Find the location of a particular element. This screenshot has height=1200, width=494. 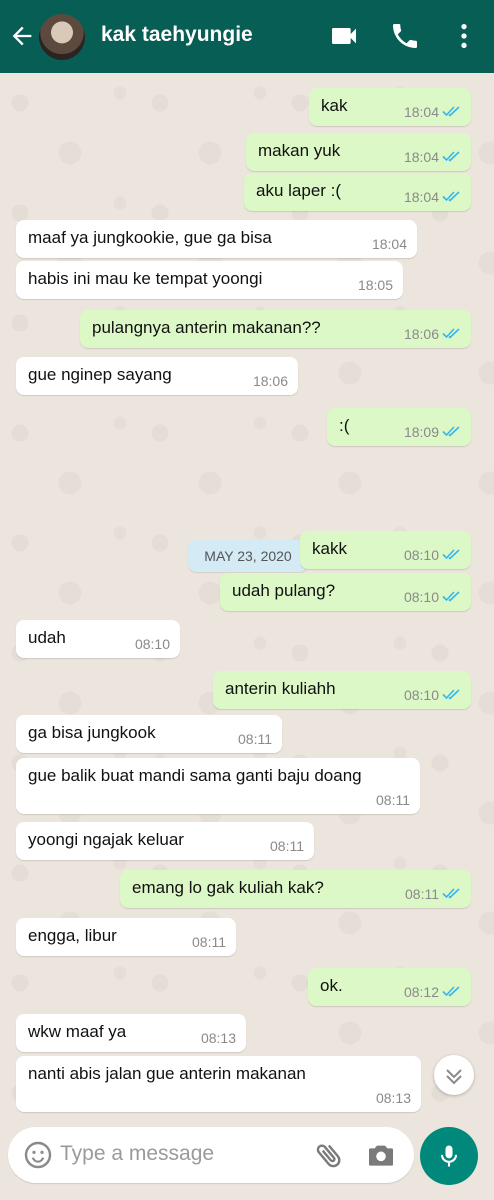

message-text: udah is located at coordinates (47, 637).